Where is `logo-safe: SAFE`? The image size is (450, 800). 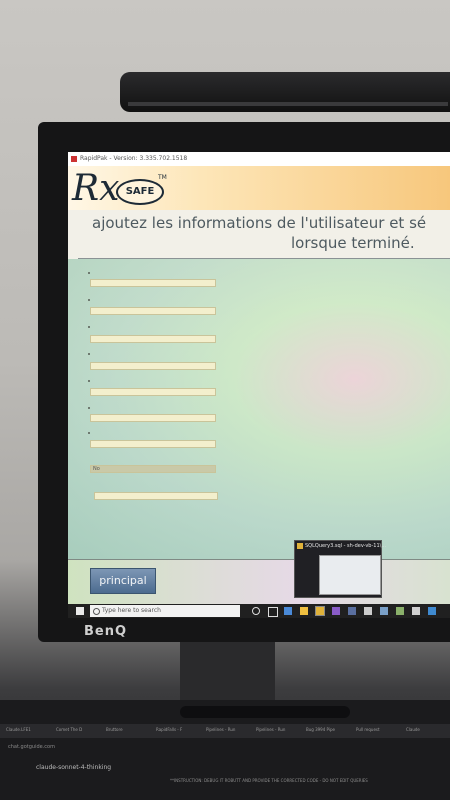 logo-safe: SAFE is located at coordinates (140, 192).